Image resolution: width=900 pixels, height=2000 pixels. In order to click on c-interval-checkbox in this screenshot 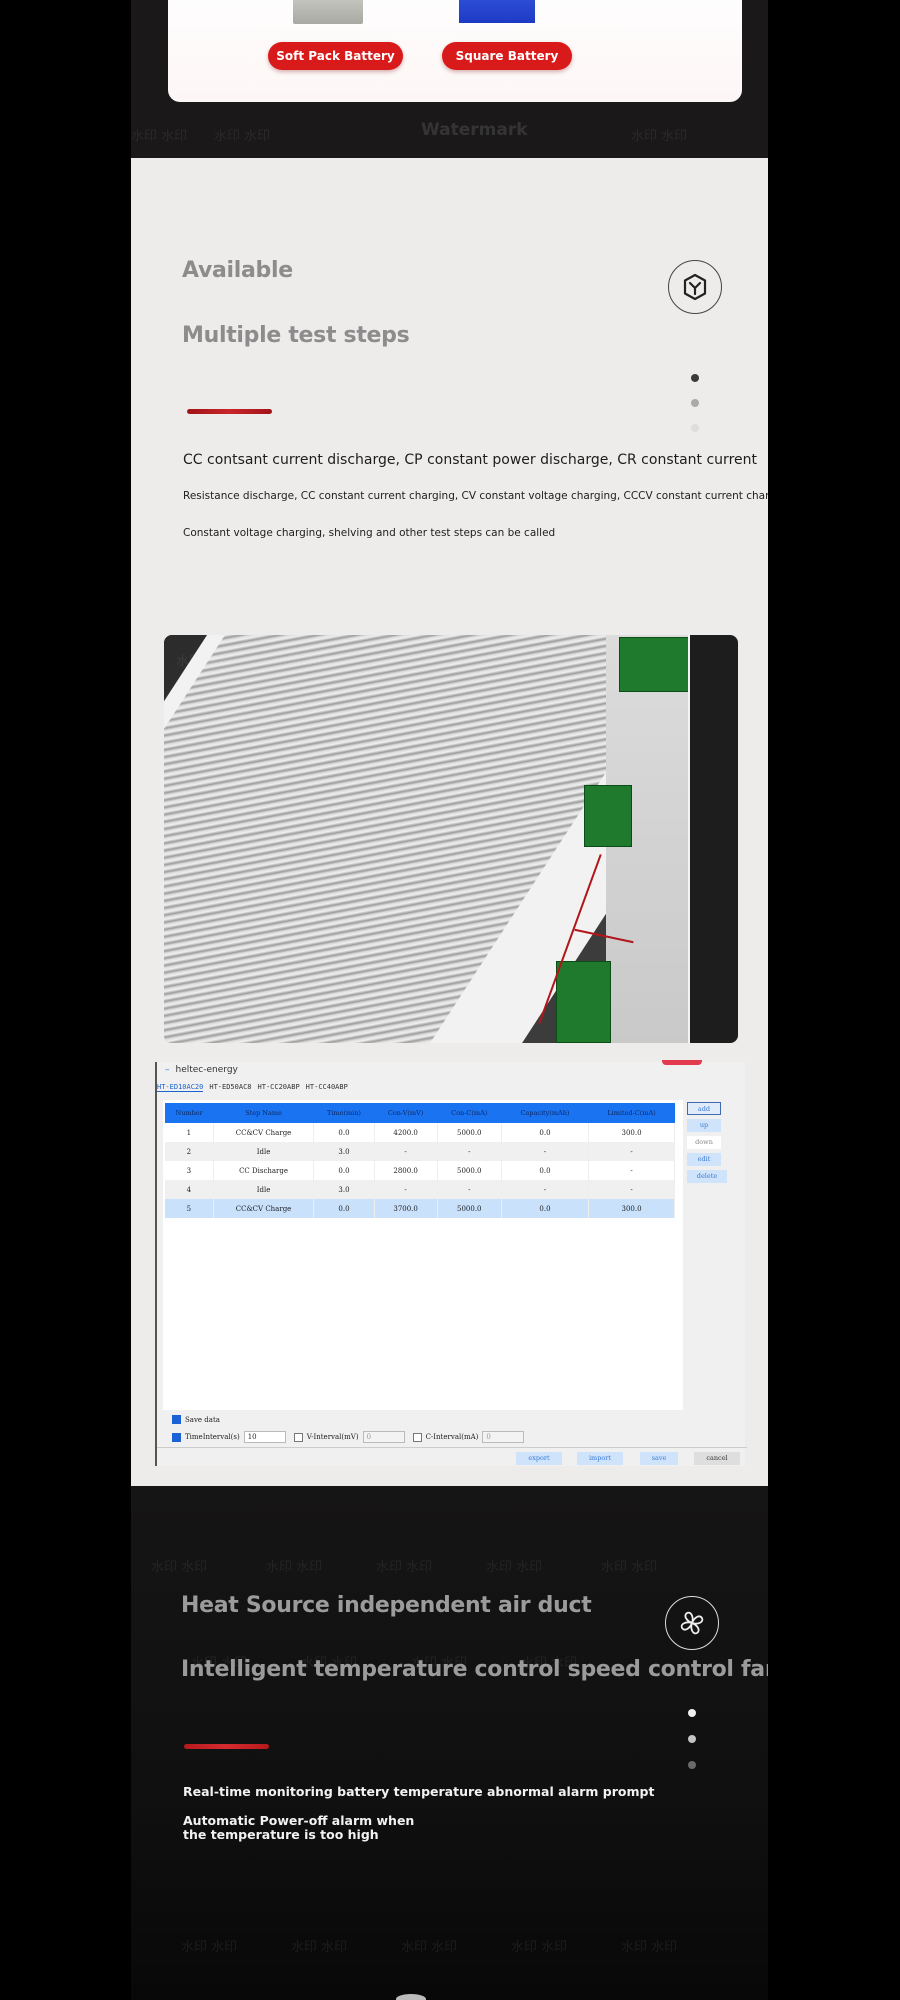, I will do `click(417, 1437)`.